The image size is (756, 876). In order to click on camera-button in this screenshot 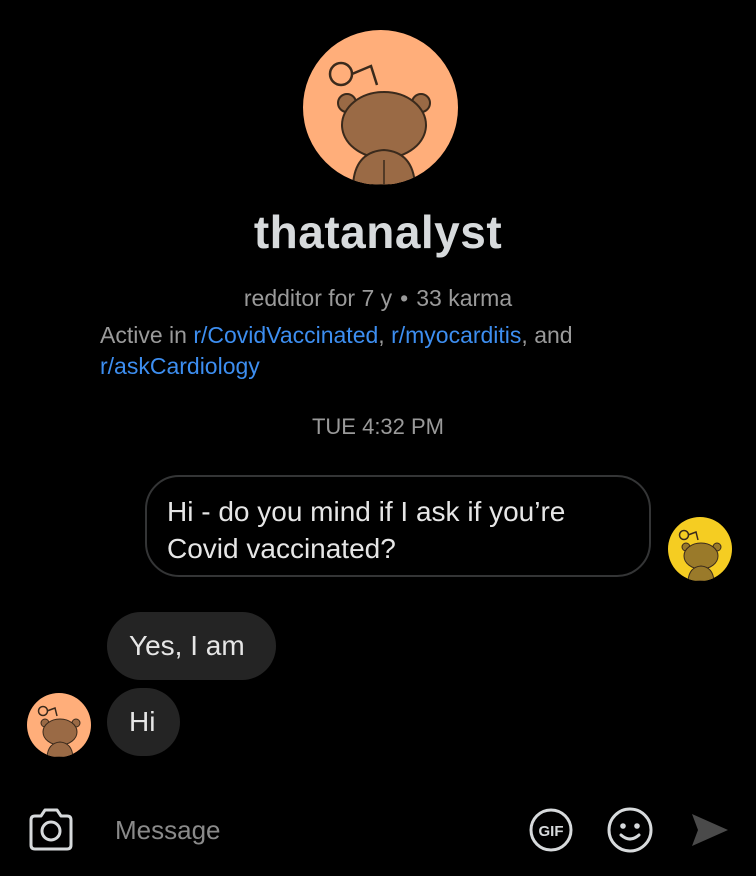, I will do `click(51, 830)`.